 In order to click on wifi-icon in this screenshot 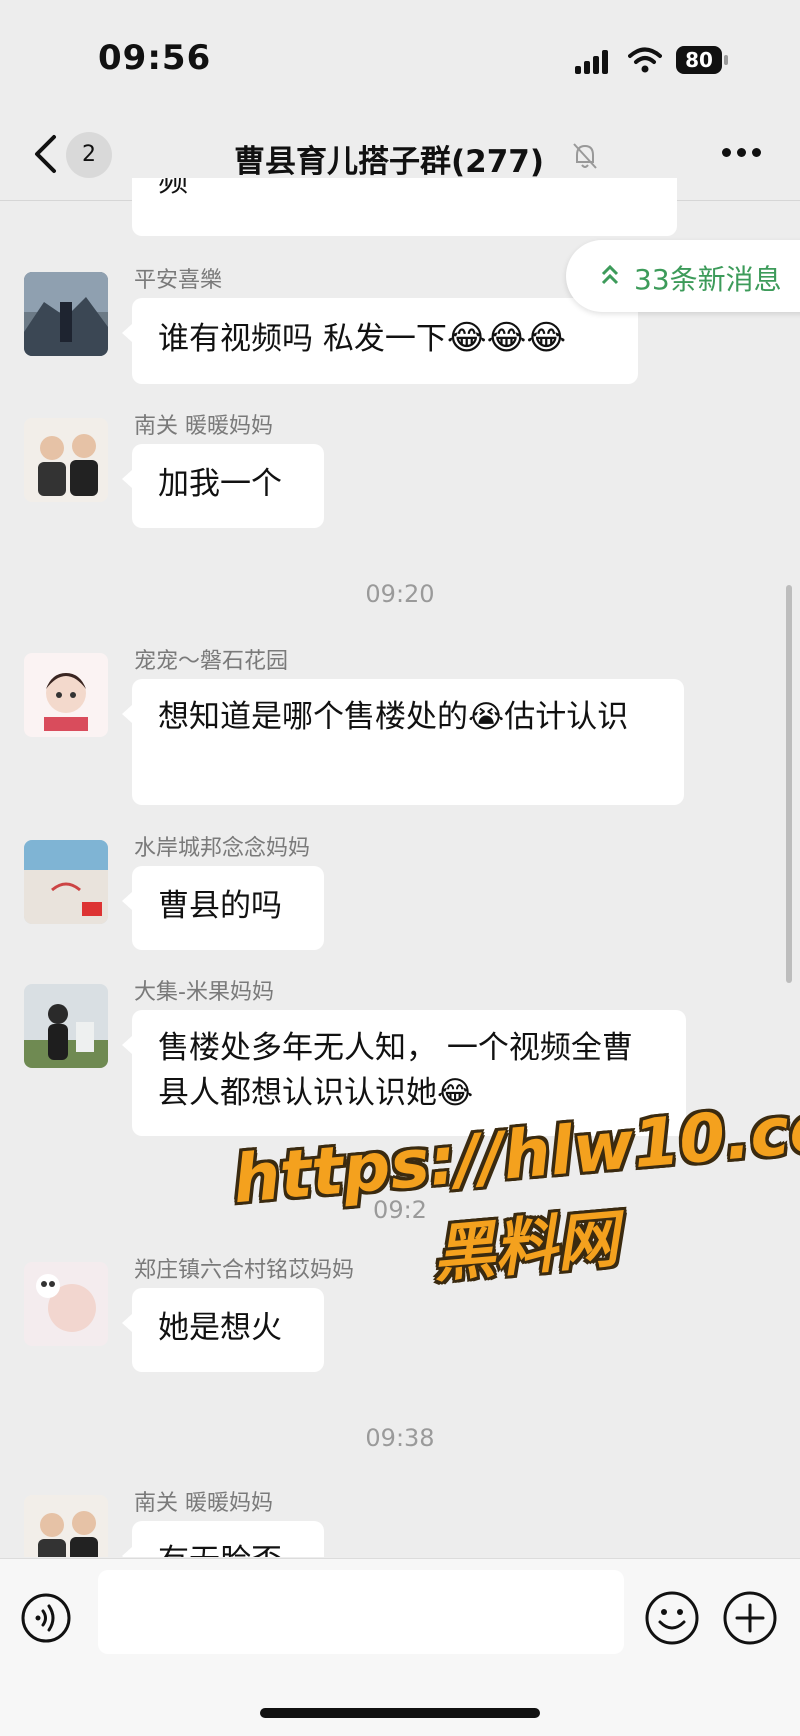, I will do `click(645, 60)`.